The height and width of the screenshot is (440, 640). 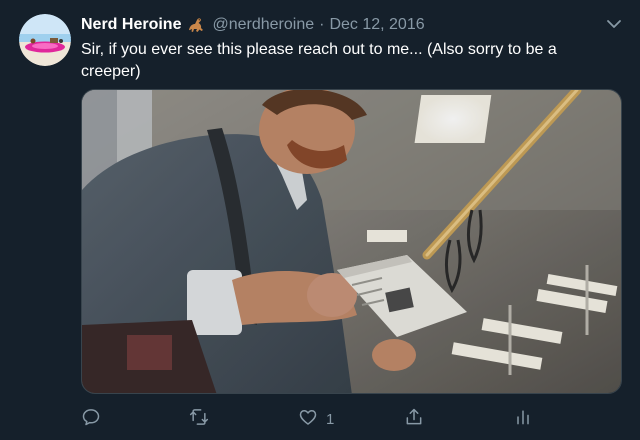 I want to click on share-icon, so click(x=414, y=419).